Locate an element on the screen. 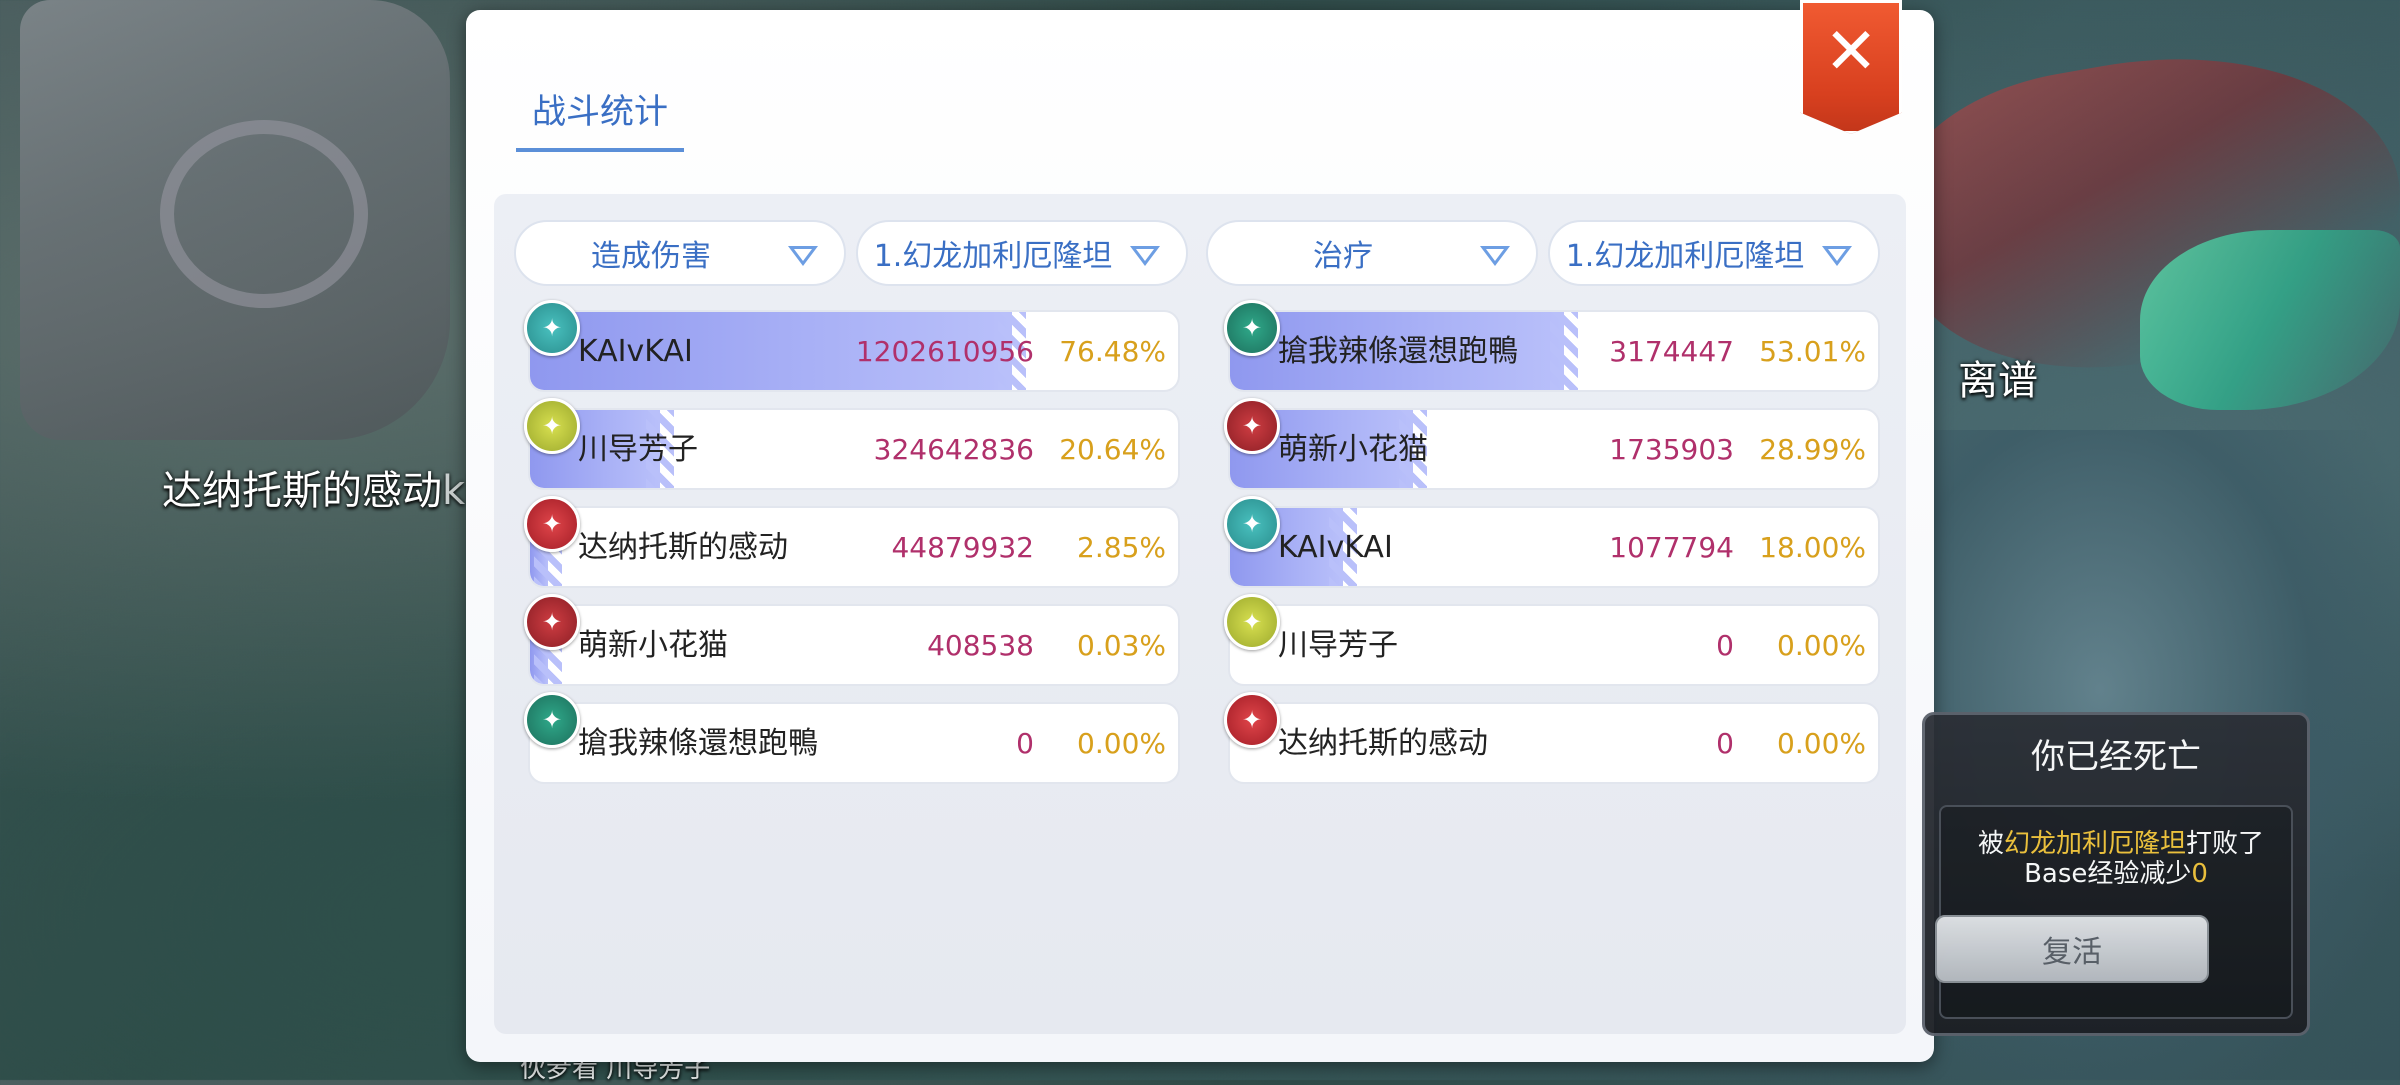  dropdown-label: 治疗 is located at coordinates (1343, 256).